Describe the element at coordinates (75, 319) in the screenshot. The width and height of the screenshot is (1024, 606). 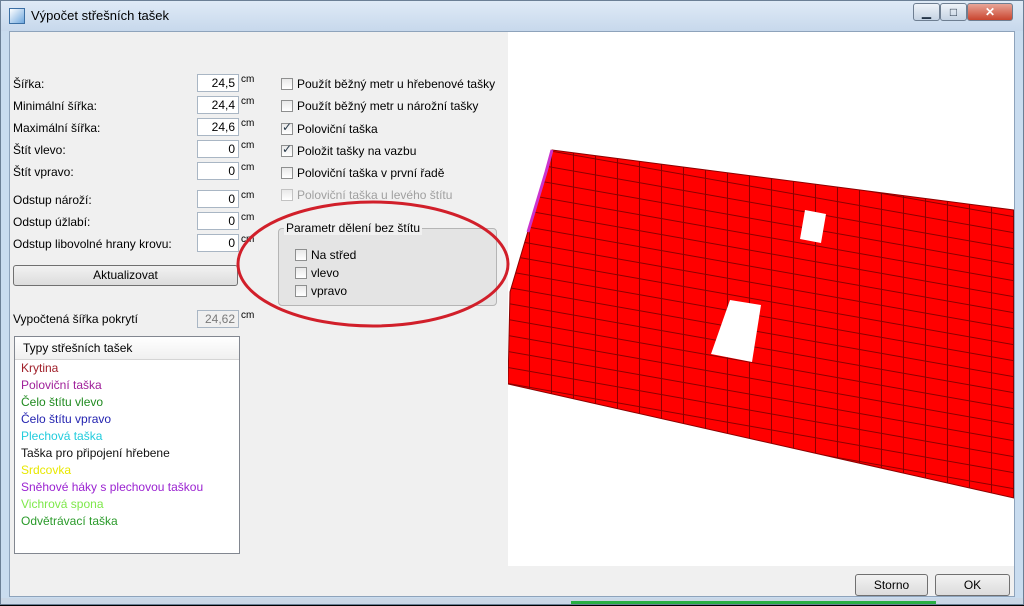
I see `computed-width-label: Vypočtená šířka pokrytí` at that location.